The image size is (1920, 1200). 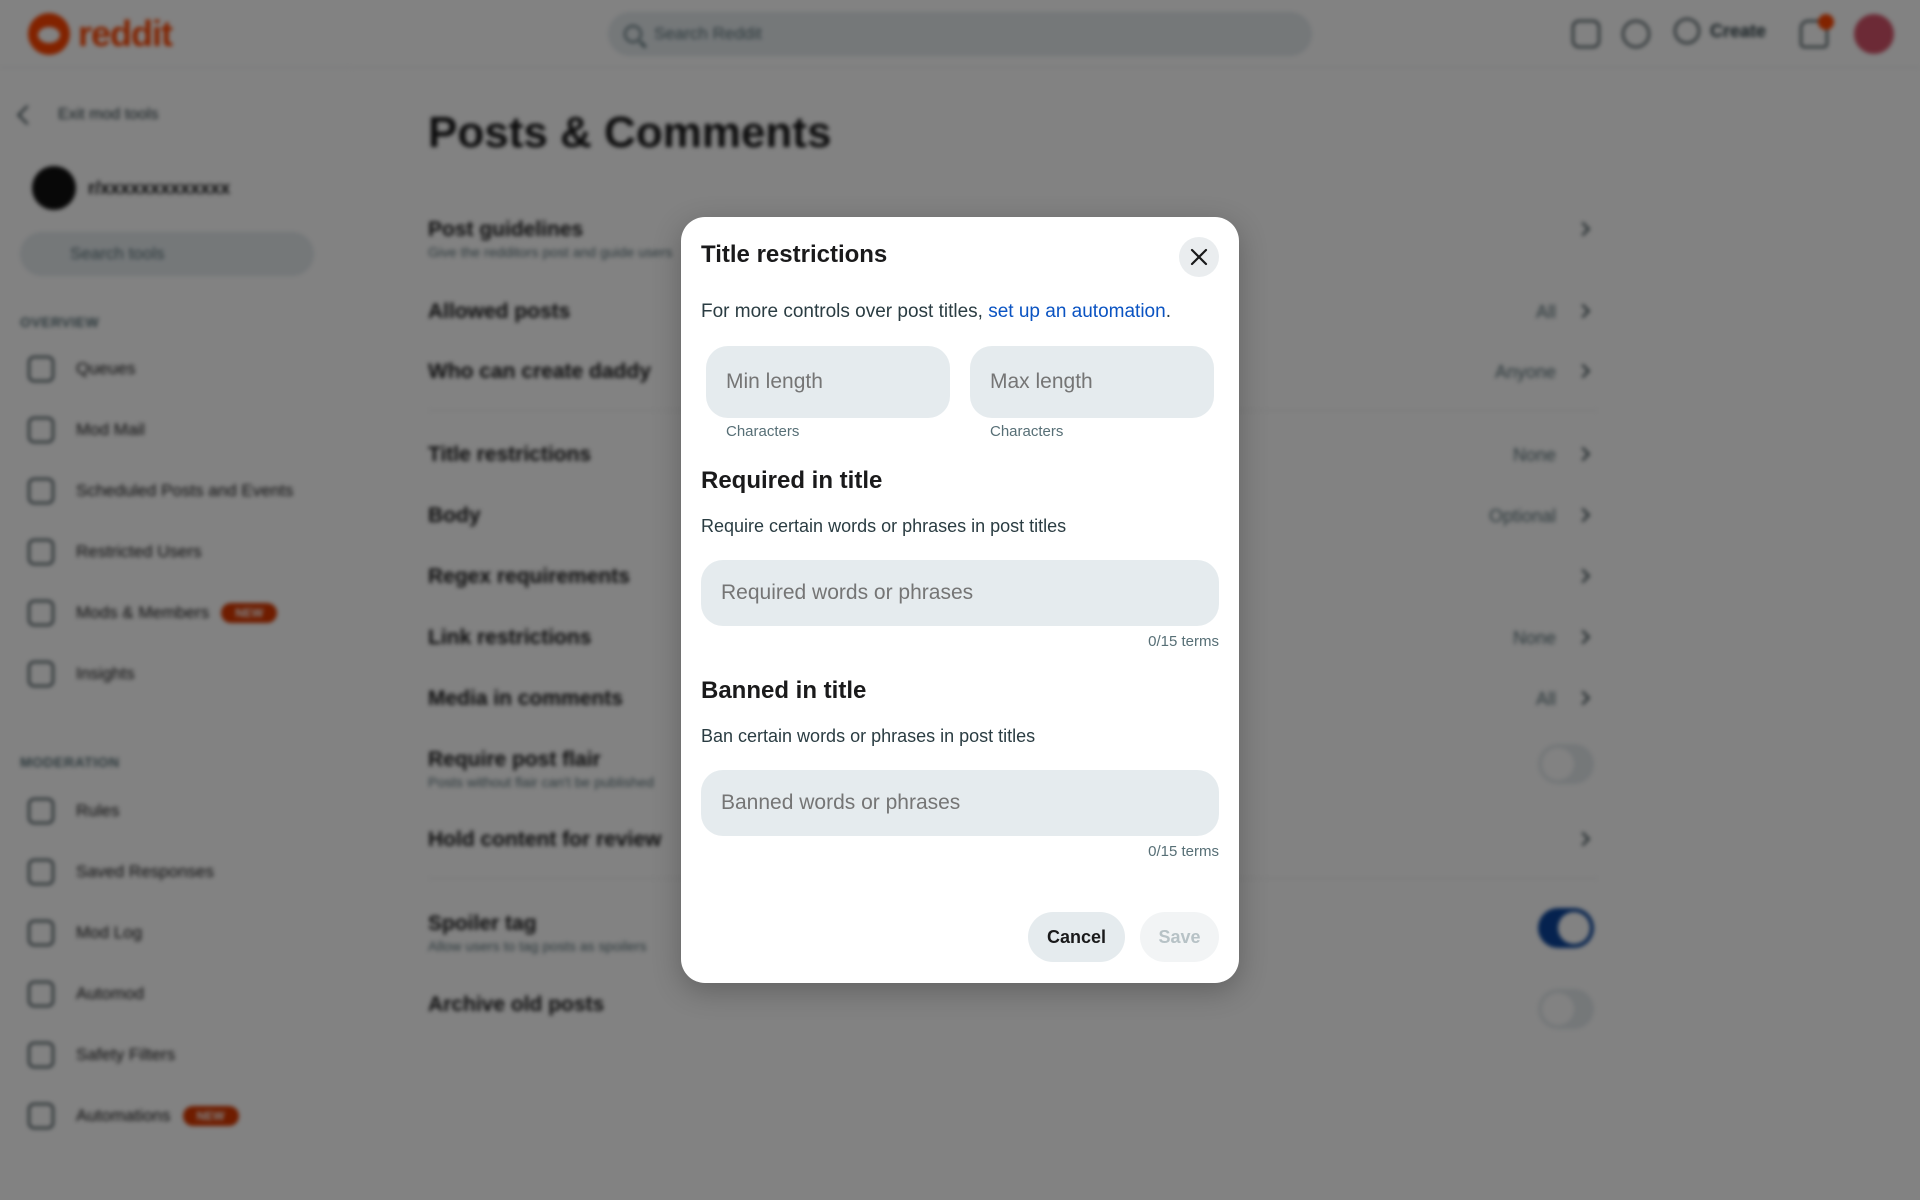 I want to click on max-length-input, so click(x=1092, y=382).